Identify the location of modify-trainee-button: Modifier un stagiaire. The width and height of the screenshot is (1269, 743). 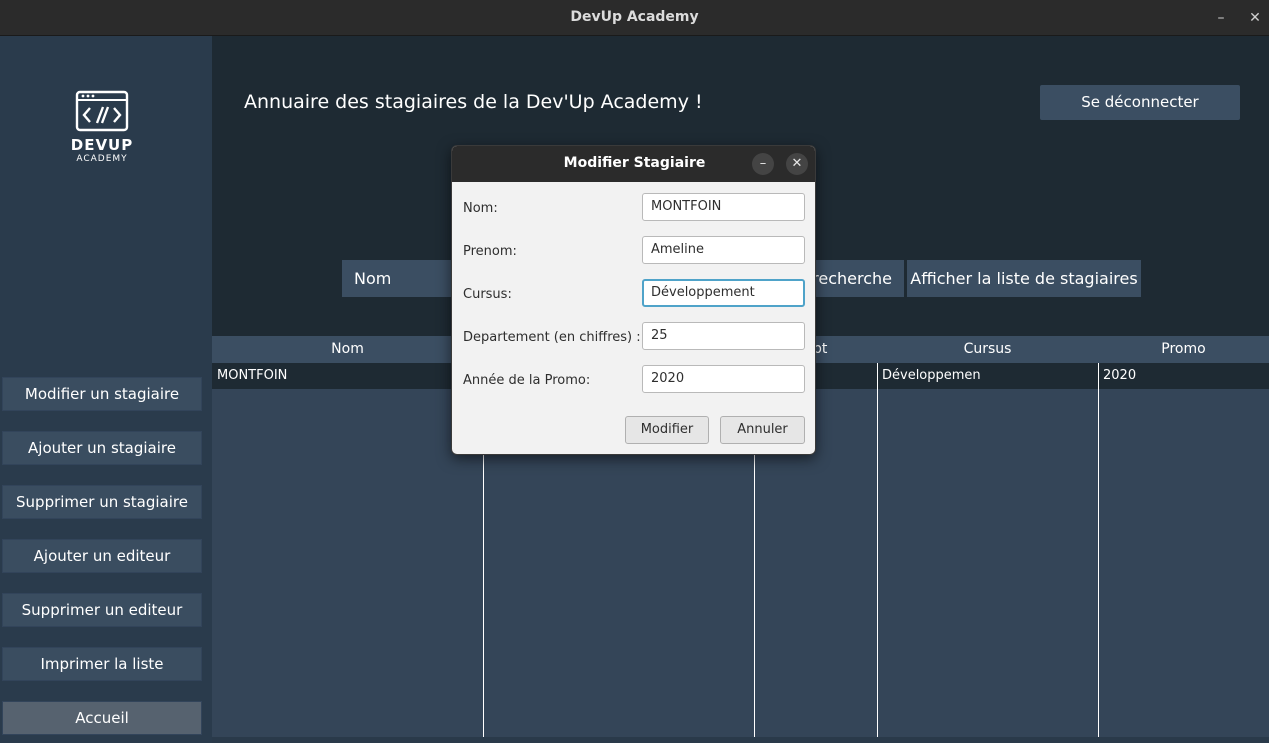
(102, 394).